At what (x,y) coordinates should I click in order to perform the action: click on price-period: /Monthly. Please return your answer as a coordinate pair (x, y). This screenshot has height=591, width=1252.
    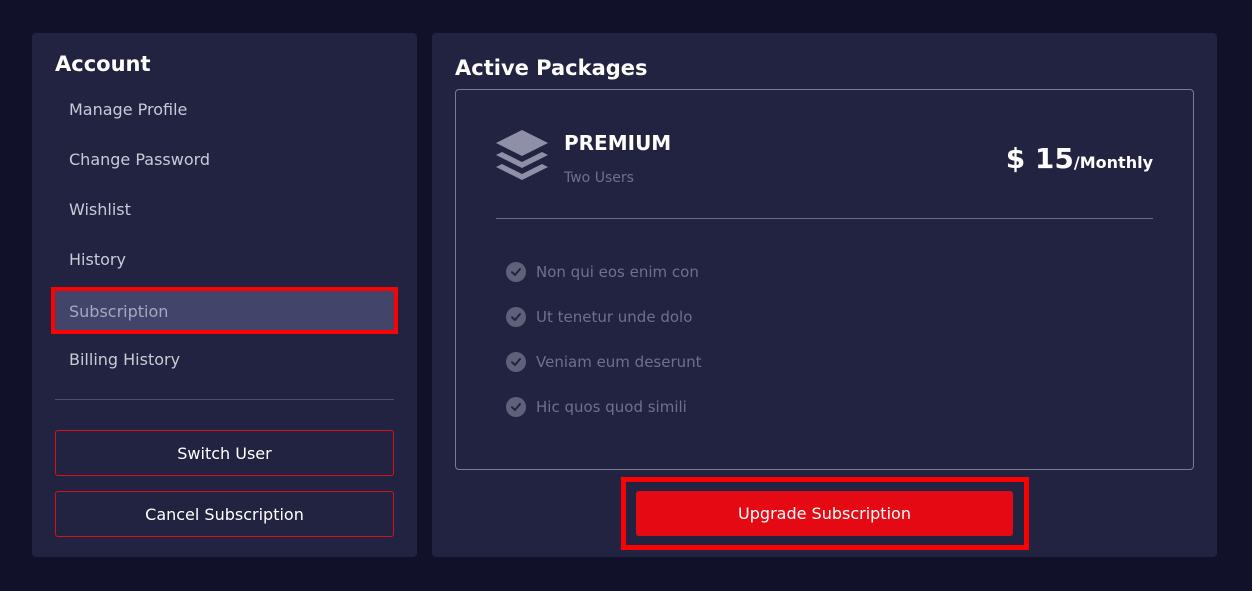
    Looking at the image, I should click on (1113, 162).